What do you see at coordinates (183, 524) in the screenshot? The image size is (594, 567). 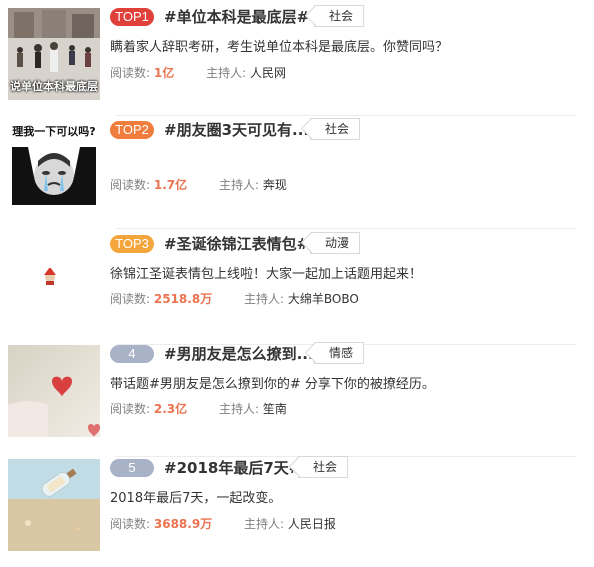 I see `reads-count: 3688.9万` at bounding box center [183, 524].